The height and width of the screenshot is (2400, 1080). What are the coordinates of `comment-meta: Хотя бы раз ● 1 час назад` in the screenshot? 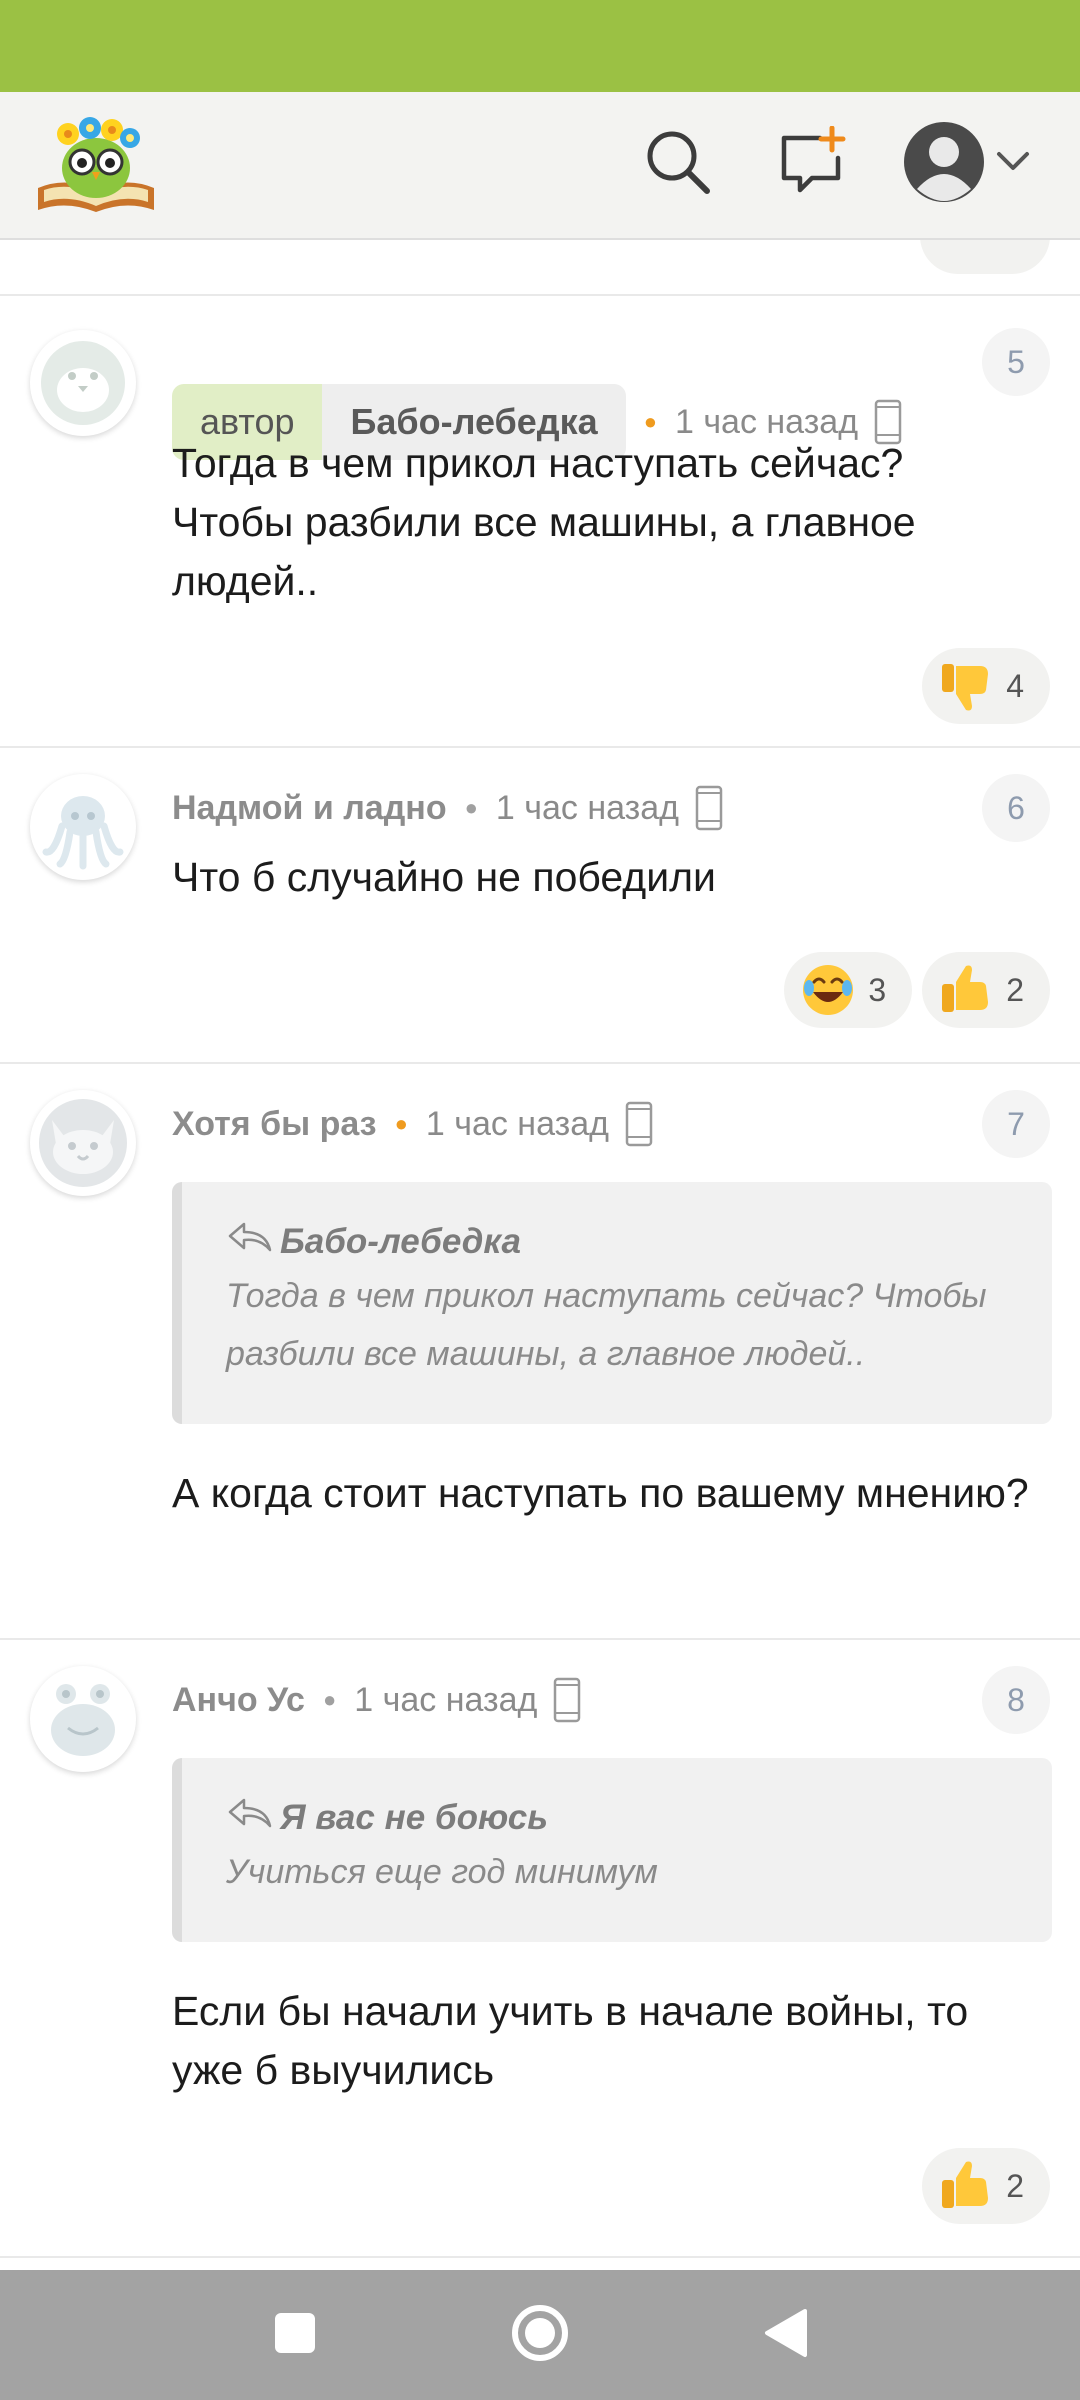 It's located at (412, 1124).